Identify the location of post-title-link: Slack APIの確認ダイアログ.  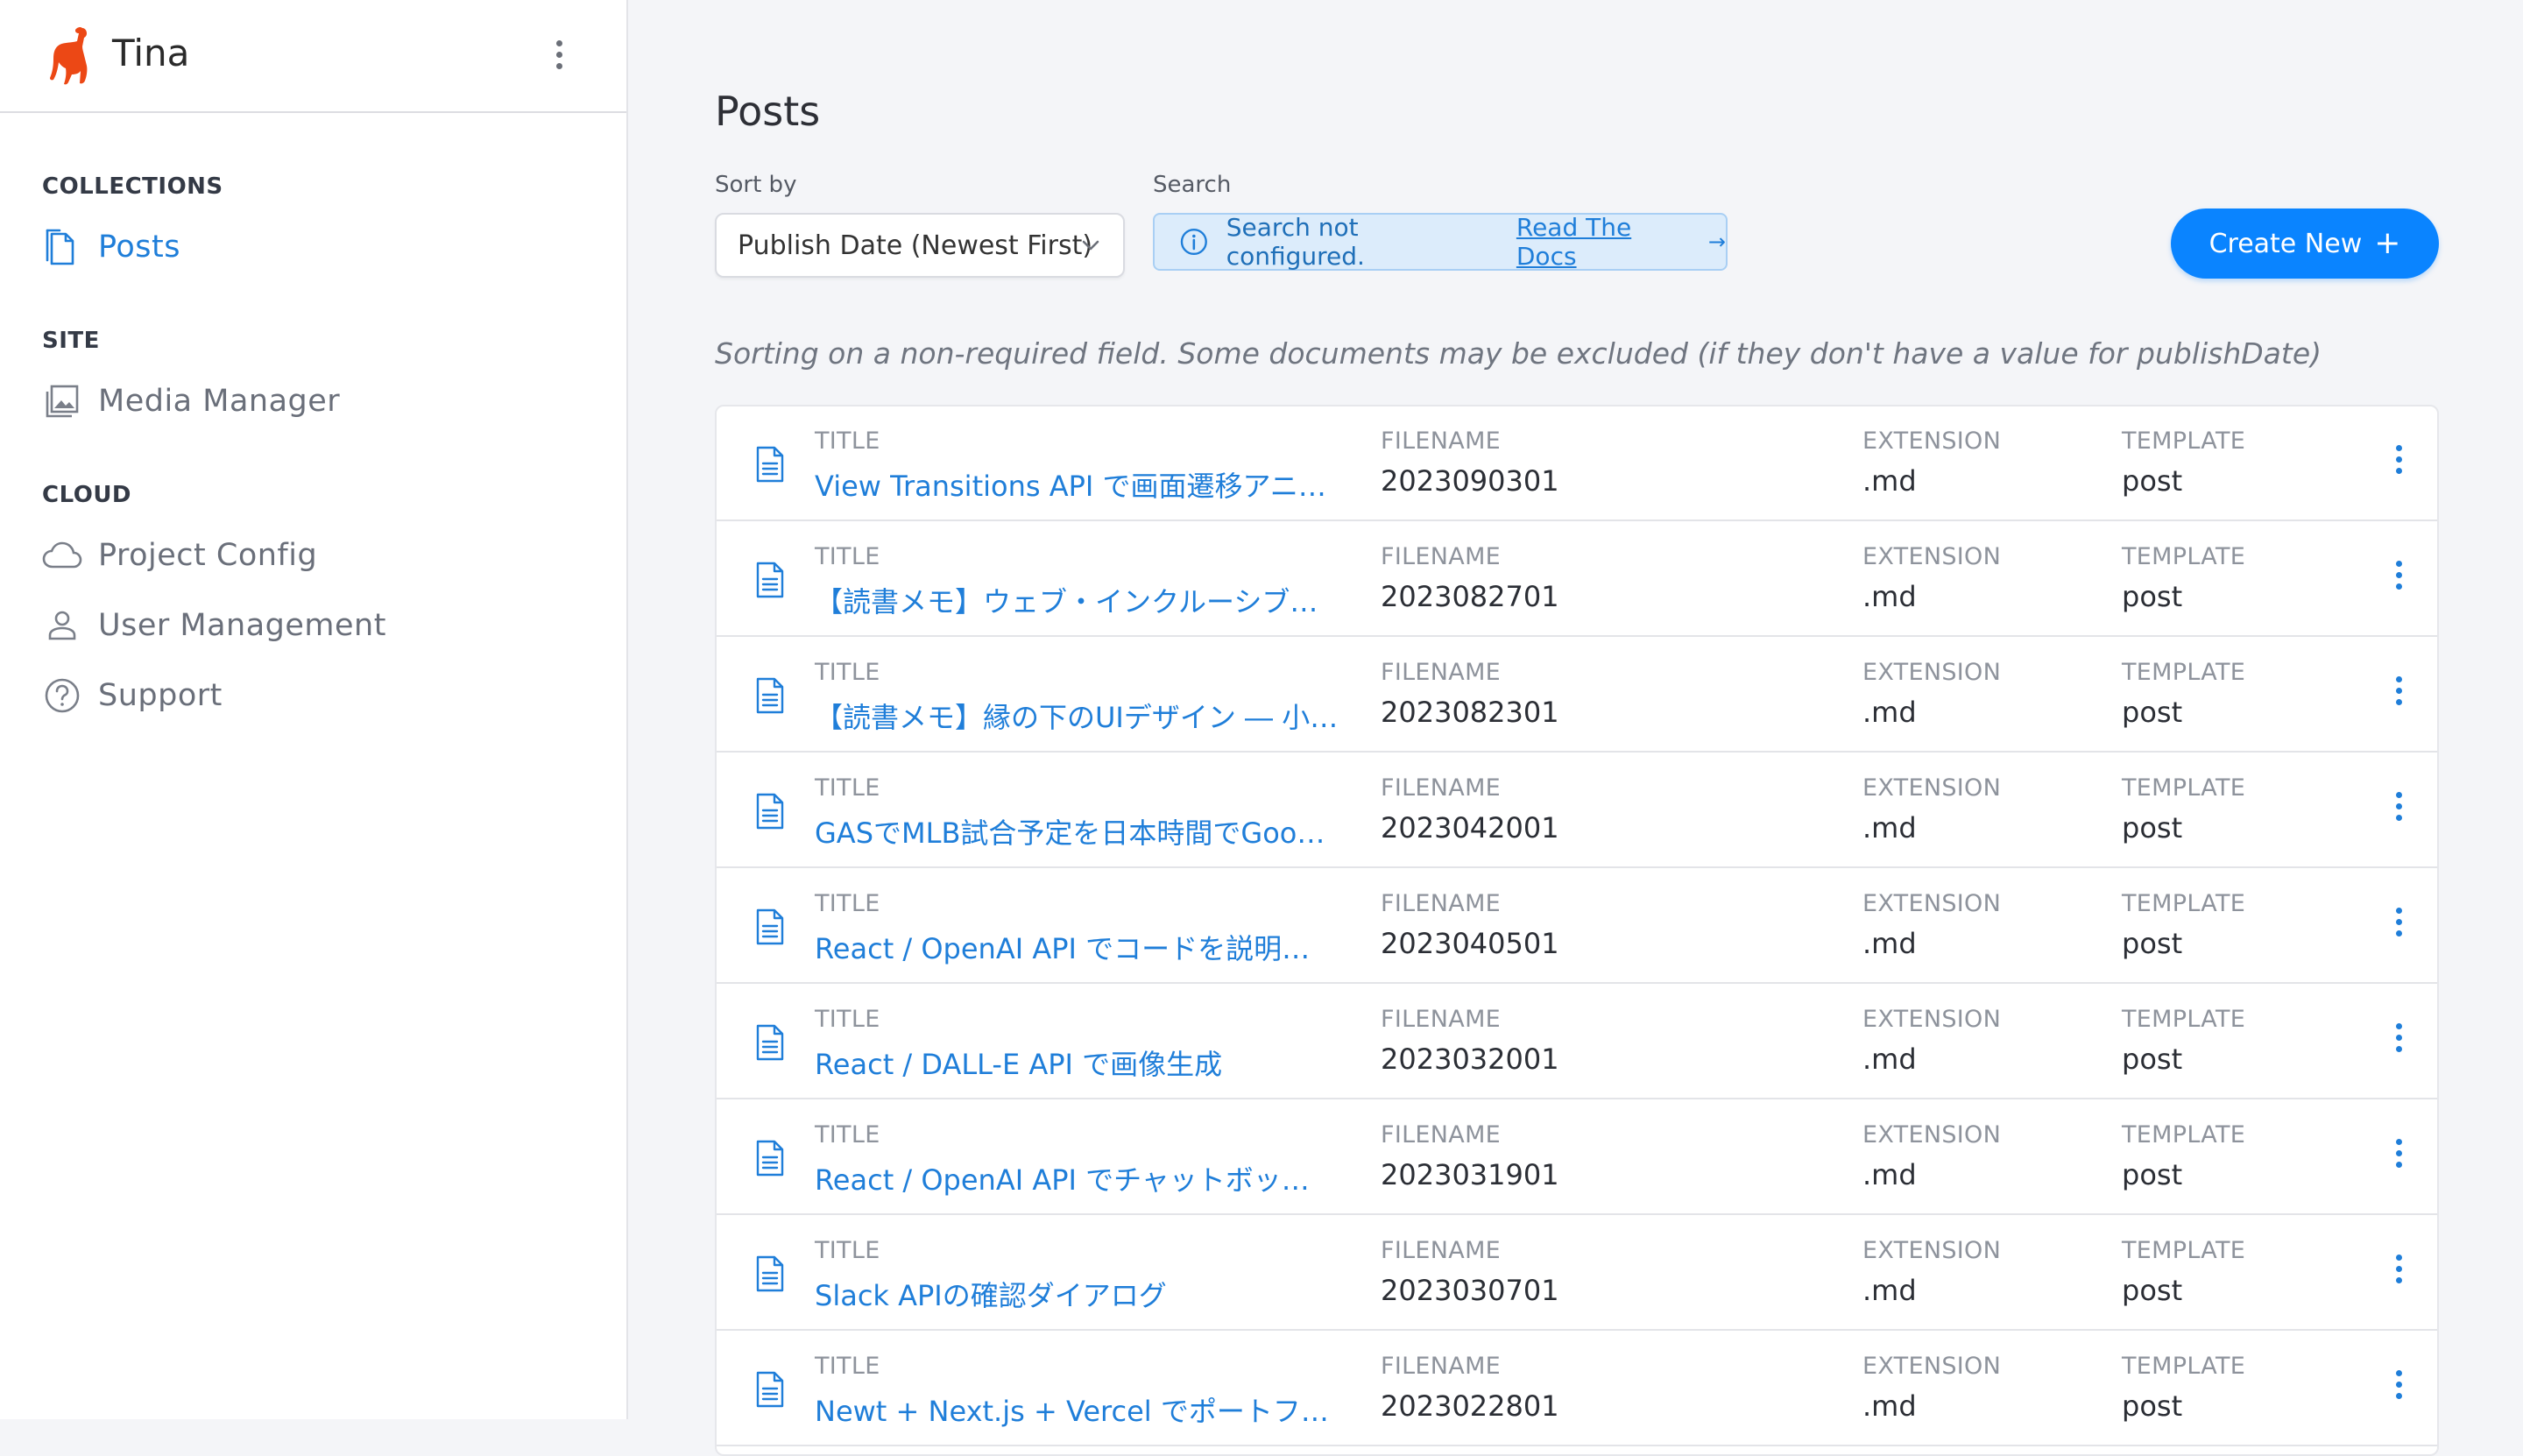
(991, 1294).